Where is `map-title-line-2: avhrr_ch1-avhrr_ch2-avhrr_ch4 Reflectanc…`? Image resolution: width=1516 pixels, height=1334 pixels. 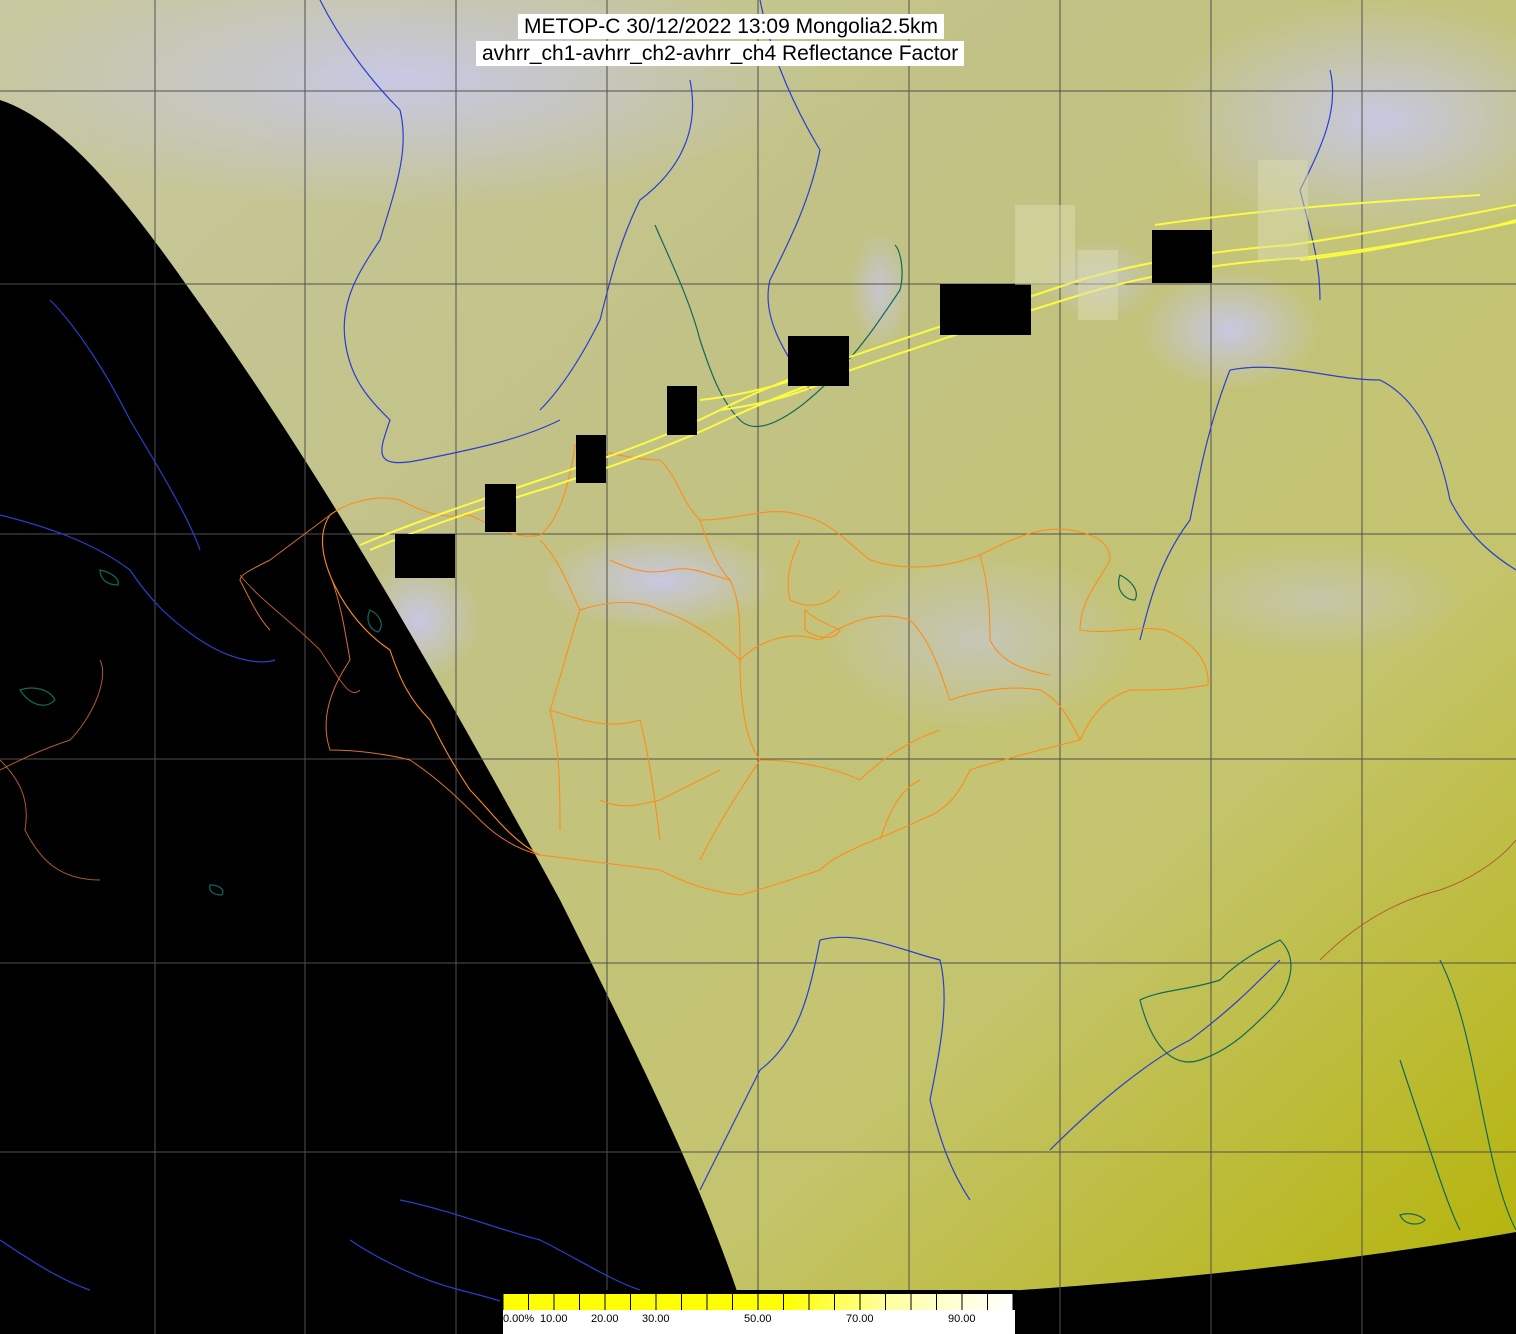 map-title-line-2: avhrr_ch1-avhrr_ch2-avhrr_ch4 Reflectanc… is located at coordinates (720, 53).